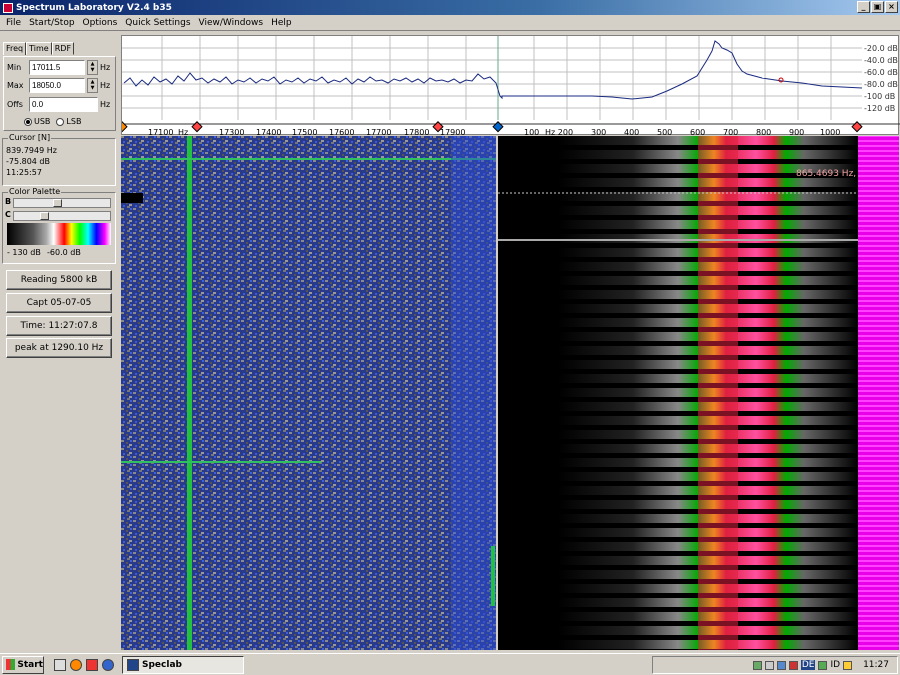  What do you see at coordinates (14, 67) in the screenshot?
I see `min-label: Min` at bounding box center [14, 67].